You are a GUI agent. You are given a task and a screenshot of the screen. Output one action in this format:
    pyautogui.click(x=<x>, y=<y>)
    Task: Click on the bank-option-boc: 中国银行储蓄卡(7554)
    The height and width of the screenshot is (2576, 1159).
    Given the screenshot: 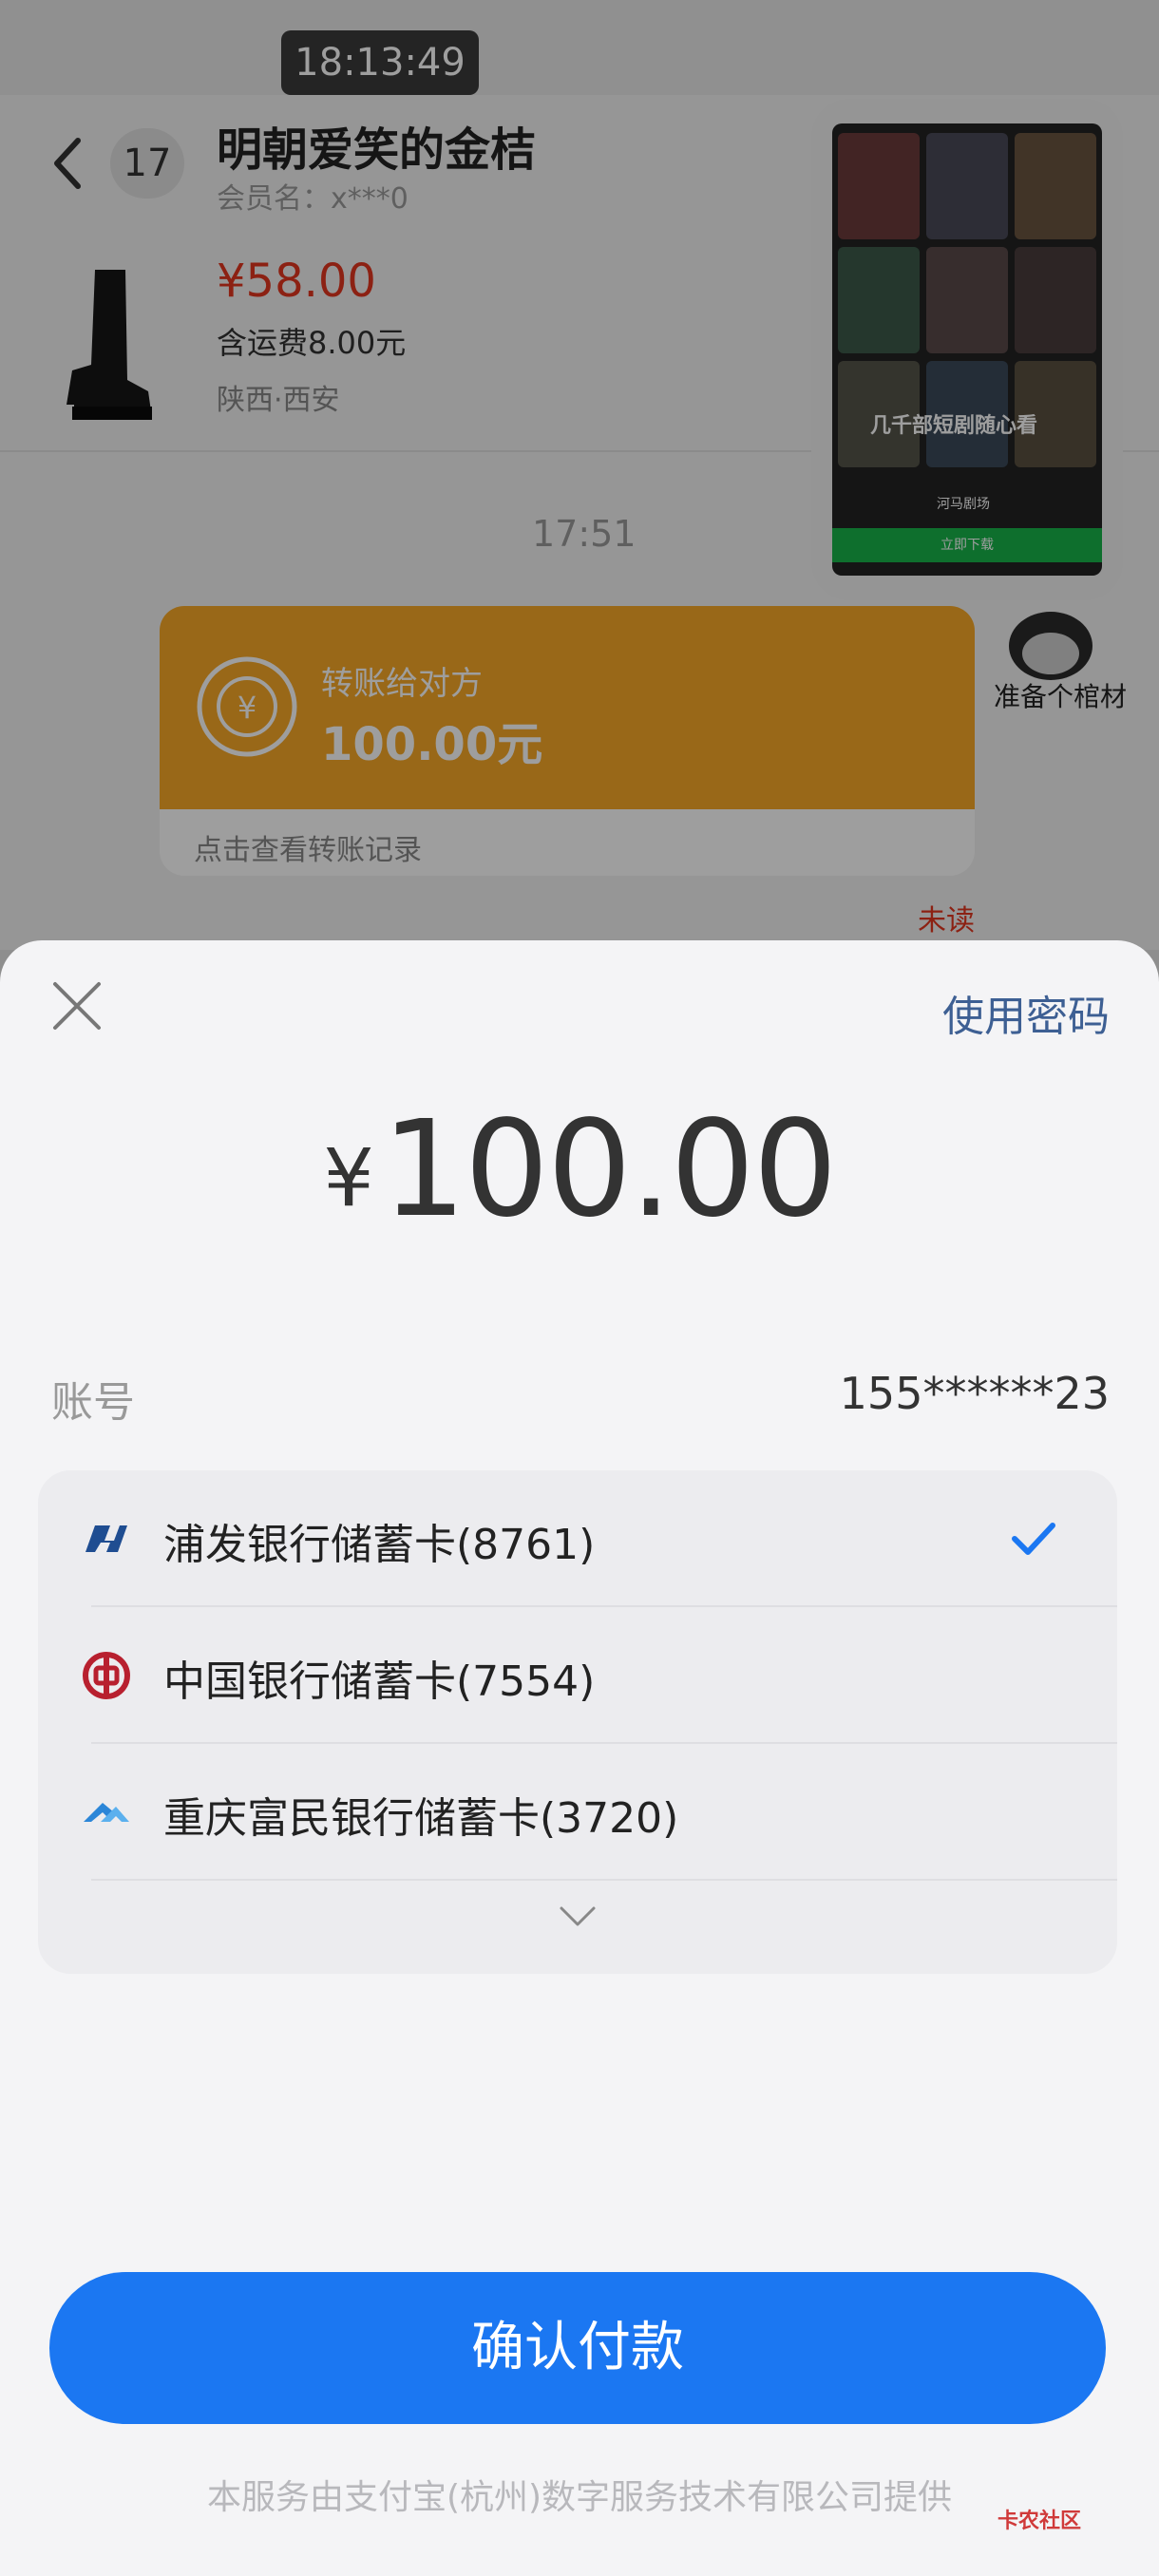 What is the action you would take?
    pyautogui.click(x=577, y=1675)
    